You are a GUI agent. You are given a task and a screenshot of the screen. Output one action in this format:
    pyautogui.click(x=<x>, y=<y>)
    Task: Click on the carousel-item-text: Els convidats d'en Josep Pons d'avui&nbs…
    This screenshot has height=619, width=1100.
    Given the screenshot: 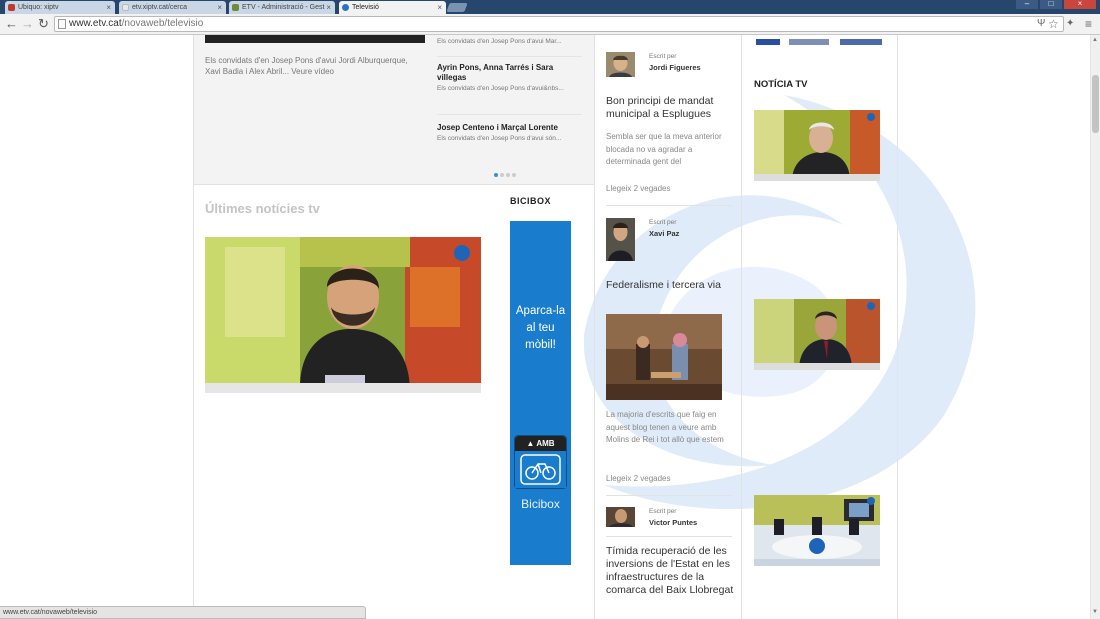 What is the action you would take?
    pyautogui.click(x=500, y=88)
    